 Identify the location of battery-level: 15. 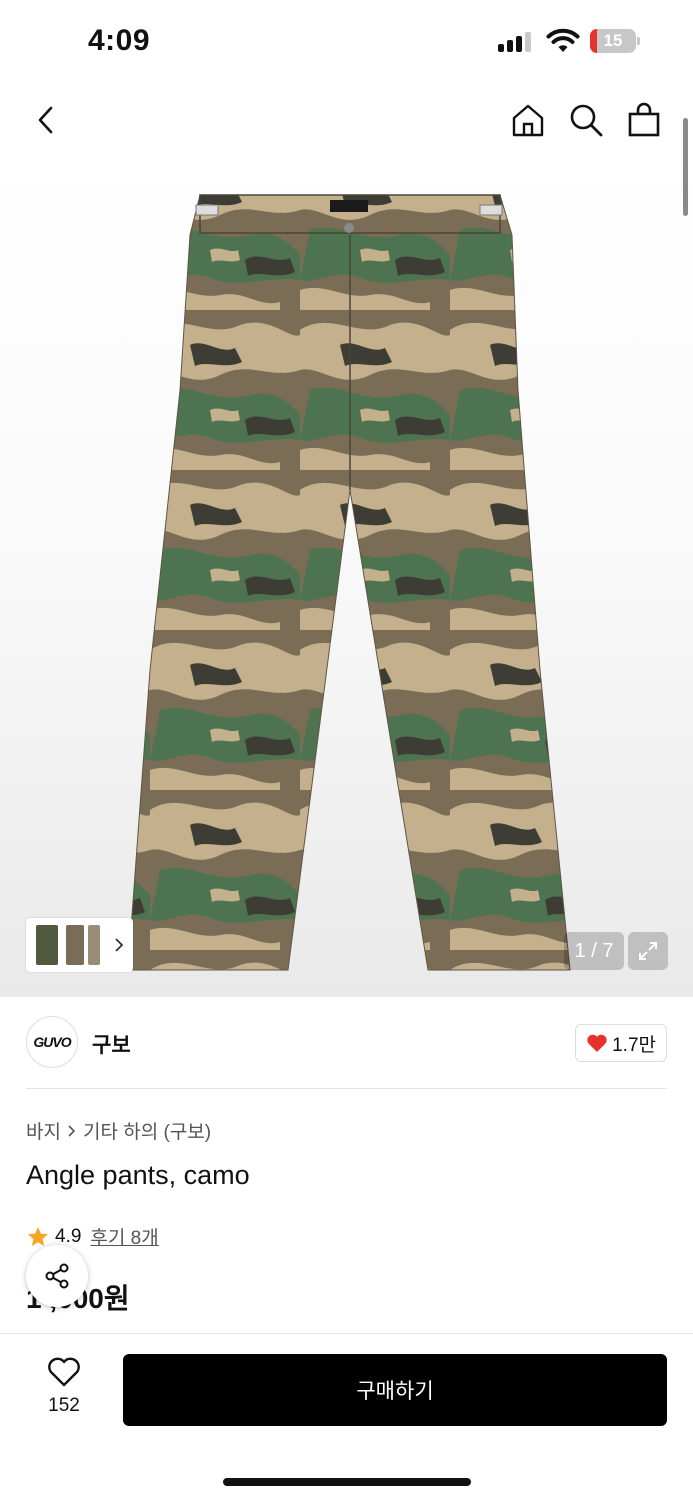
(613, 40).